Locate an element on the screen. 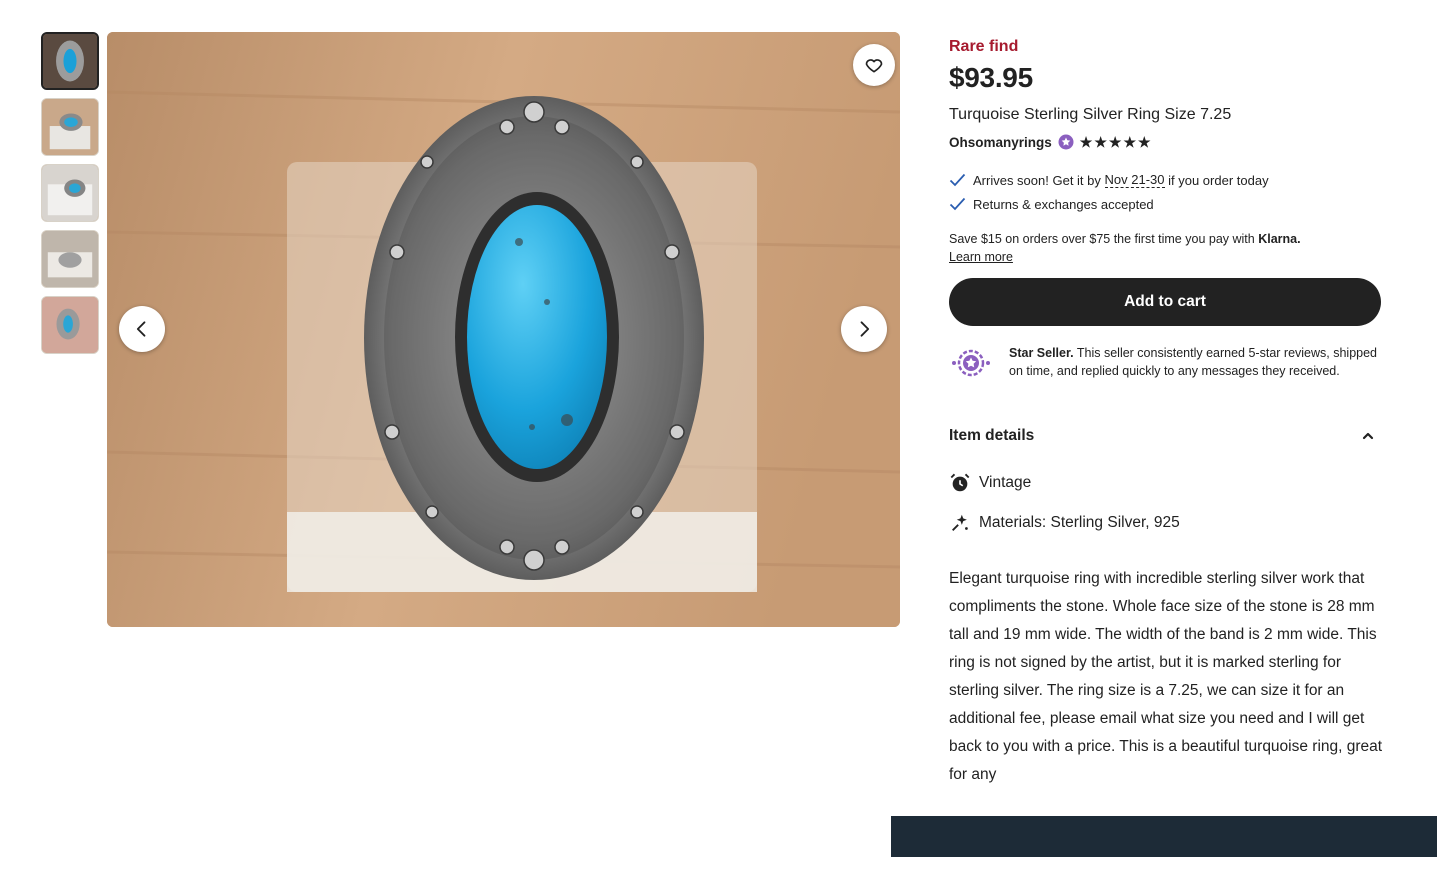  add-to-cart-button: Add to cart is located at coordinates (1165, 302).